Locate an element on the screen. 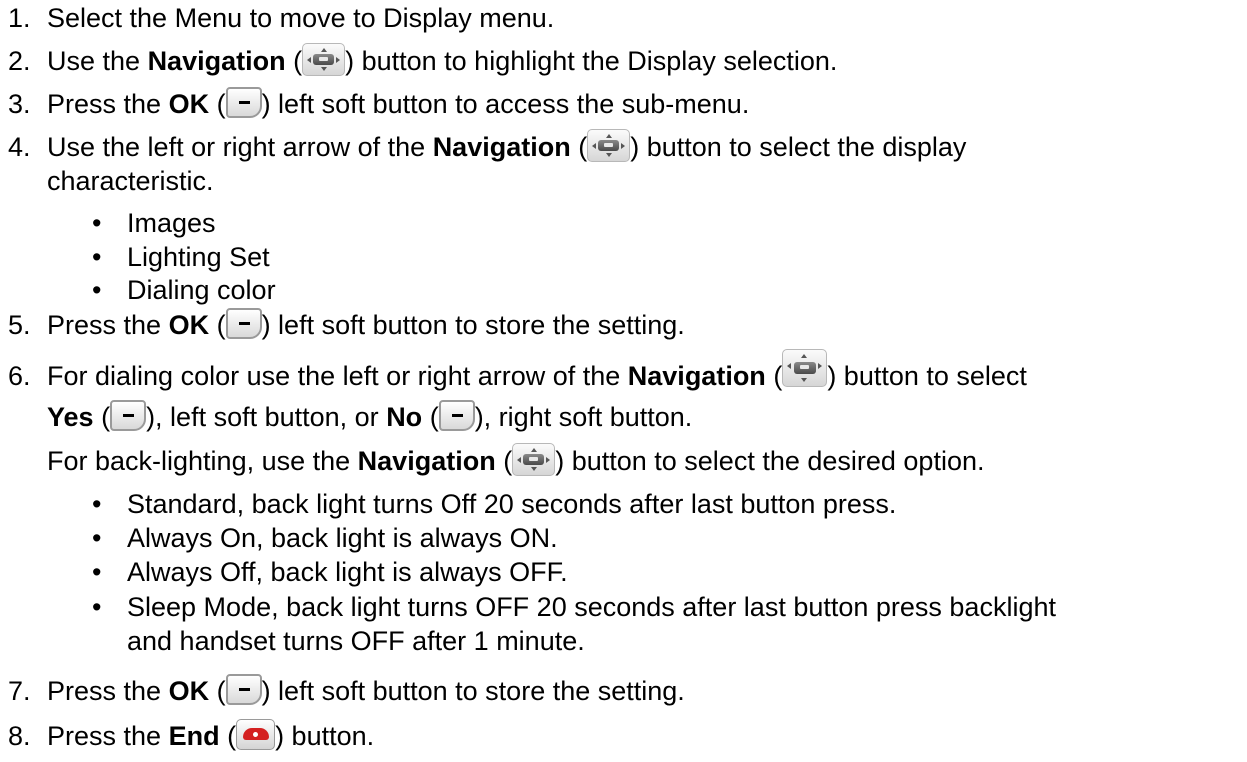 This screenshot has width=1247, height=762. step-number: 7. is located at coordinates (19, 691).